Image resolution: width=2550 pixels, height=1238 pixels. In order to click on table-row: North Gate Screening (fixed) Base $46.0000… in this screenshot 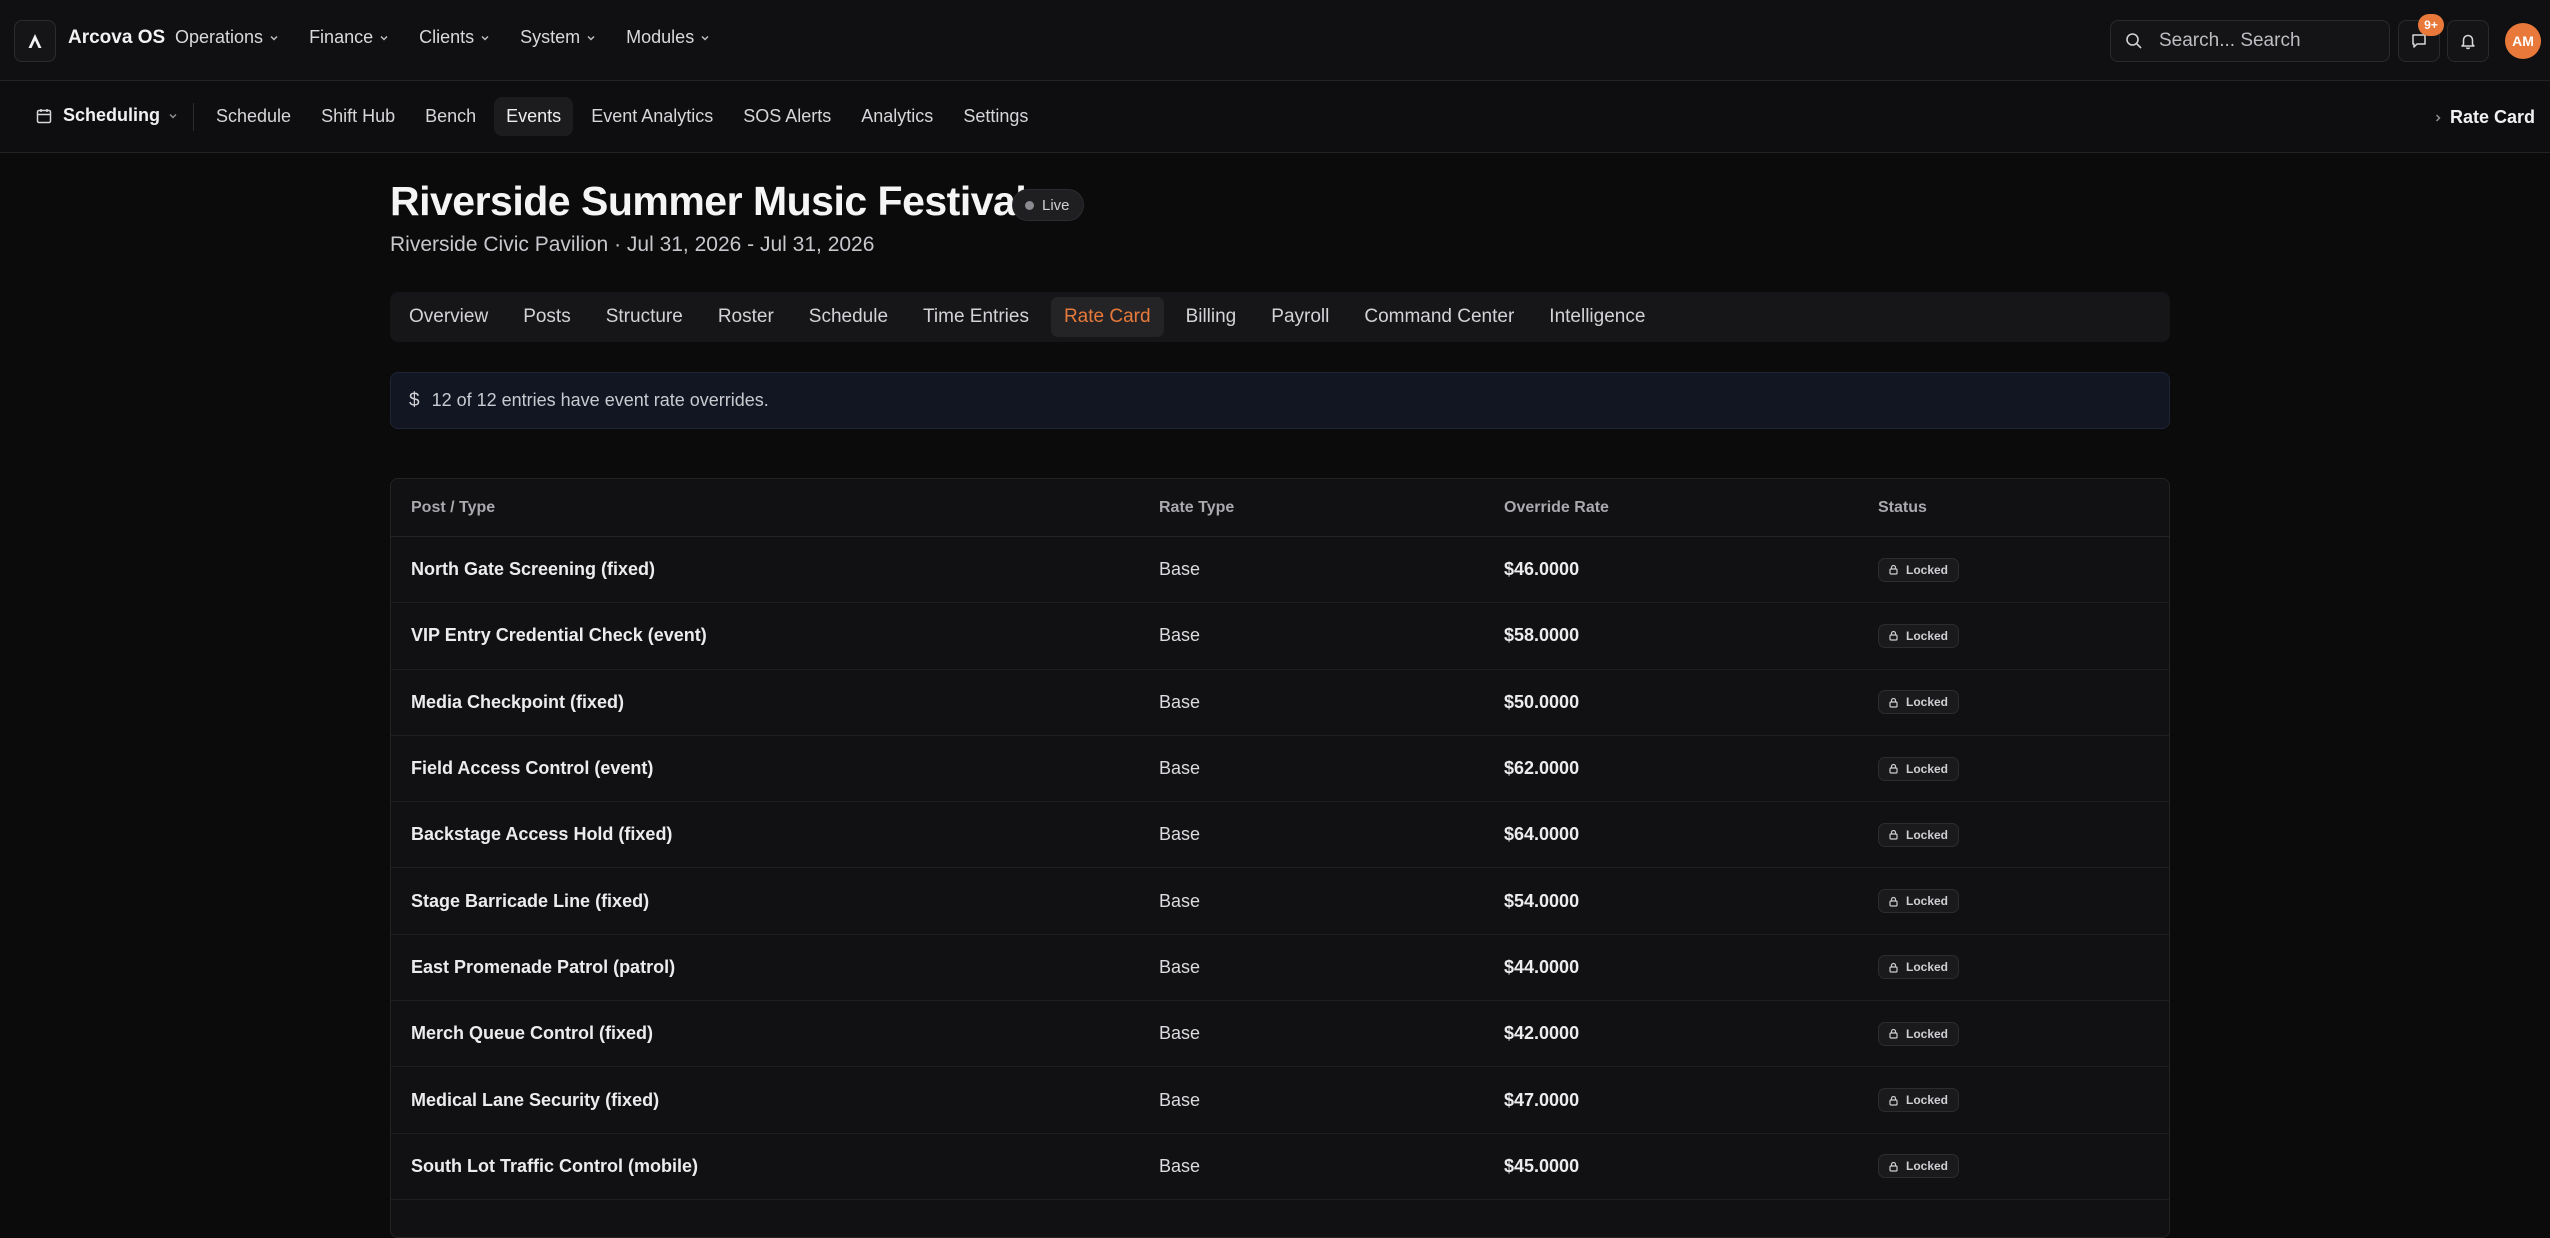, I will do `click(1280, 570)`.